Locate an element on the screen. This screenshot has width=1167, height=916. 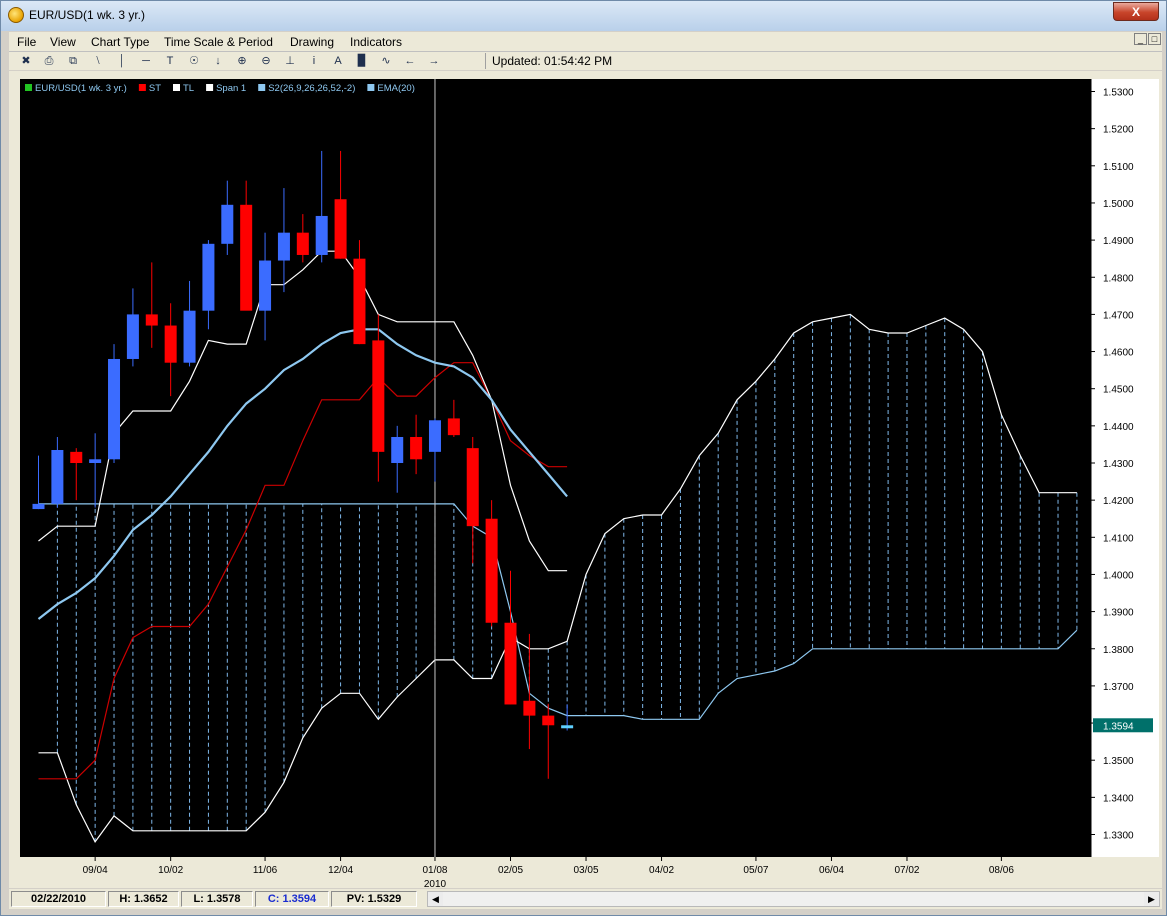
y-tick-label: 1.4200 is located at coordinates (1118, 501).